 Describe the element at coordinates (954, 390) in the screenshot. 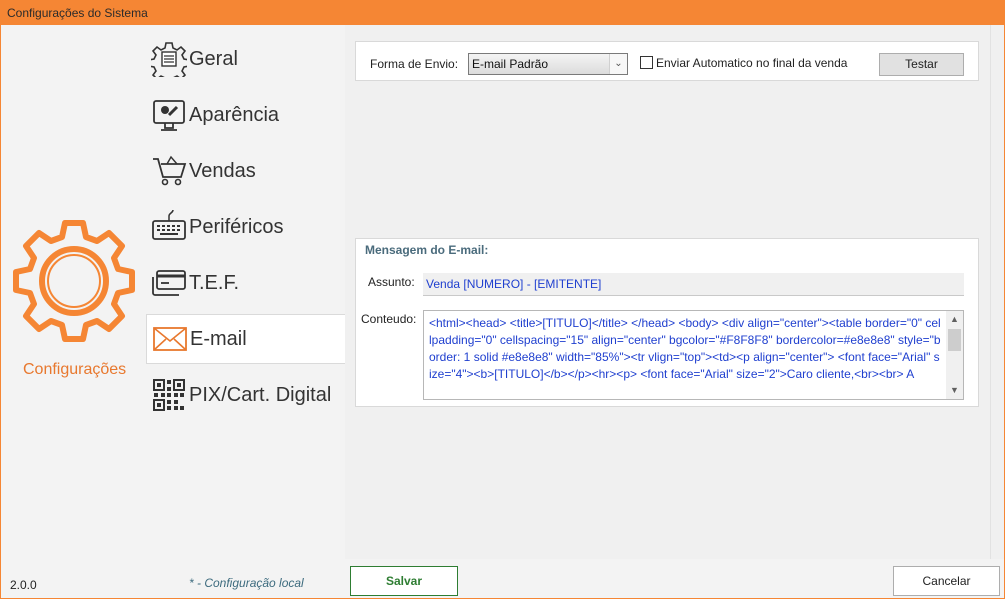

I see `scroll-down-icon: ▼` at that location.